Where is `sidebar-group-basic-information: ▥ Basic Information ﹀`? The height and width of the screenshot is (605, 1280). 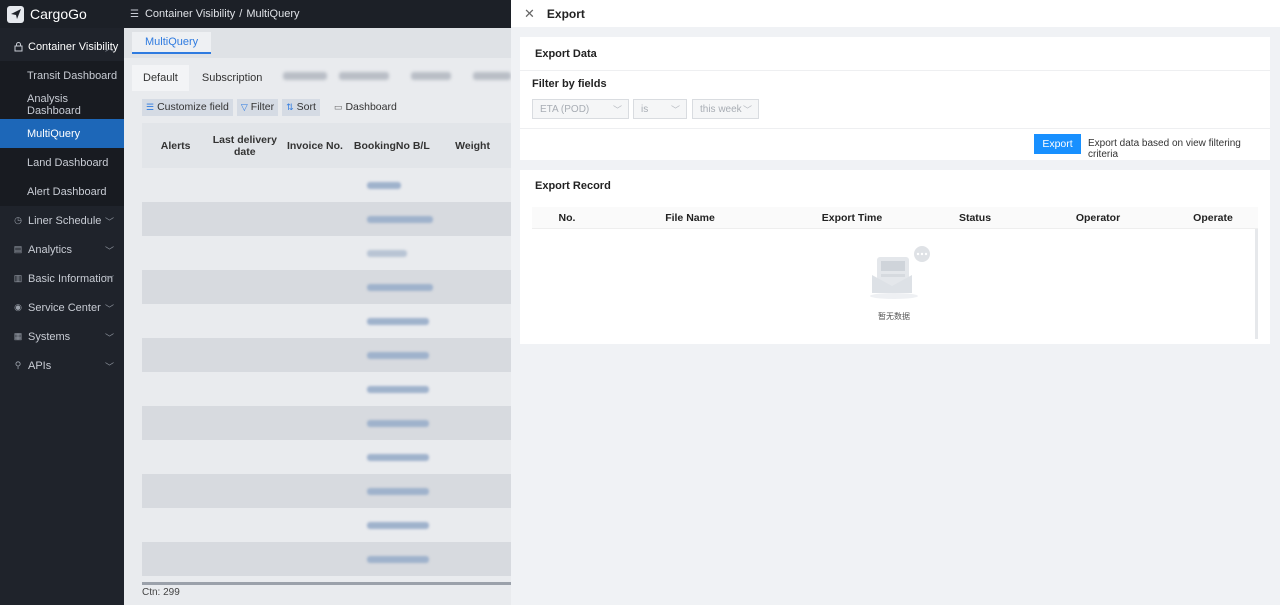 sidebar-group-basic-information: ▥ Basic Information ﹀ is located at coordinates (62, 278).